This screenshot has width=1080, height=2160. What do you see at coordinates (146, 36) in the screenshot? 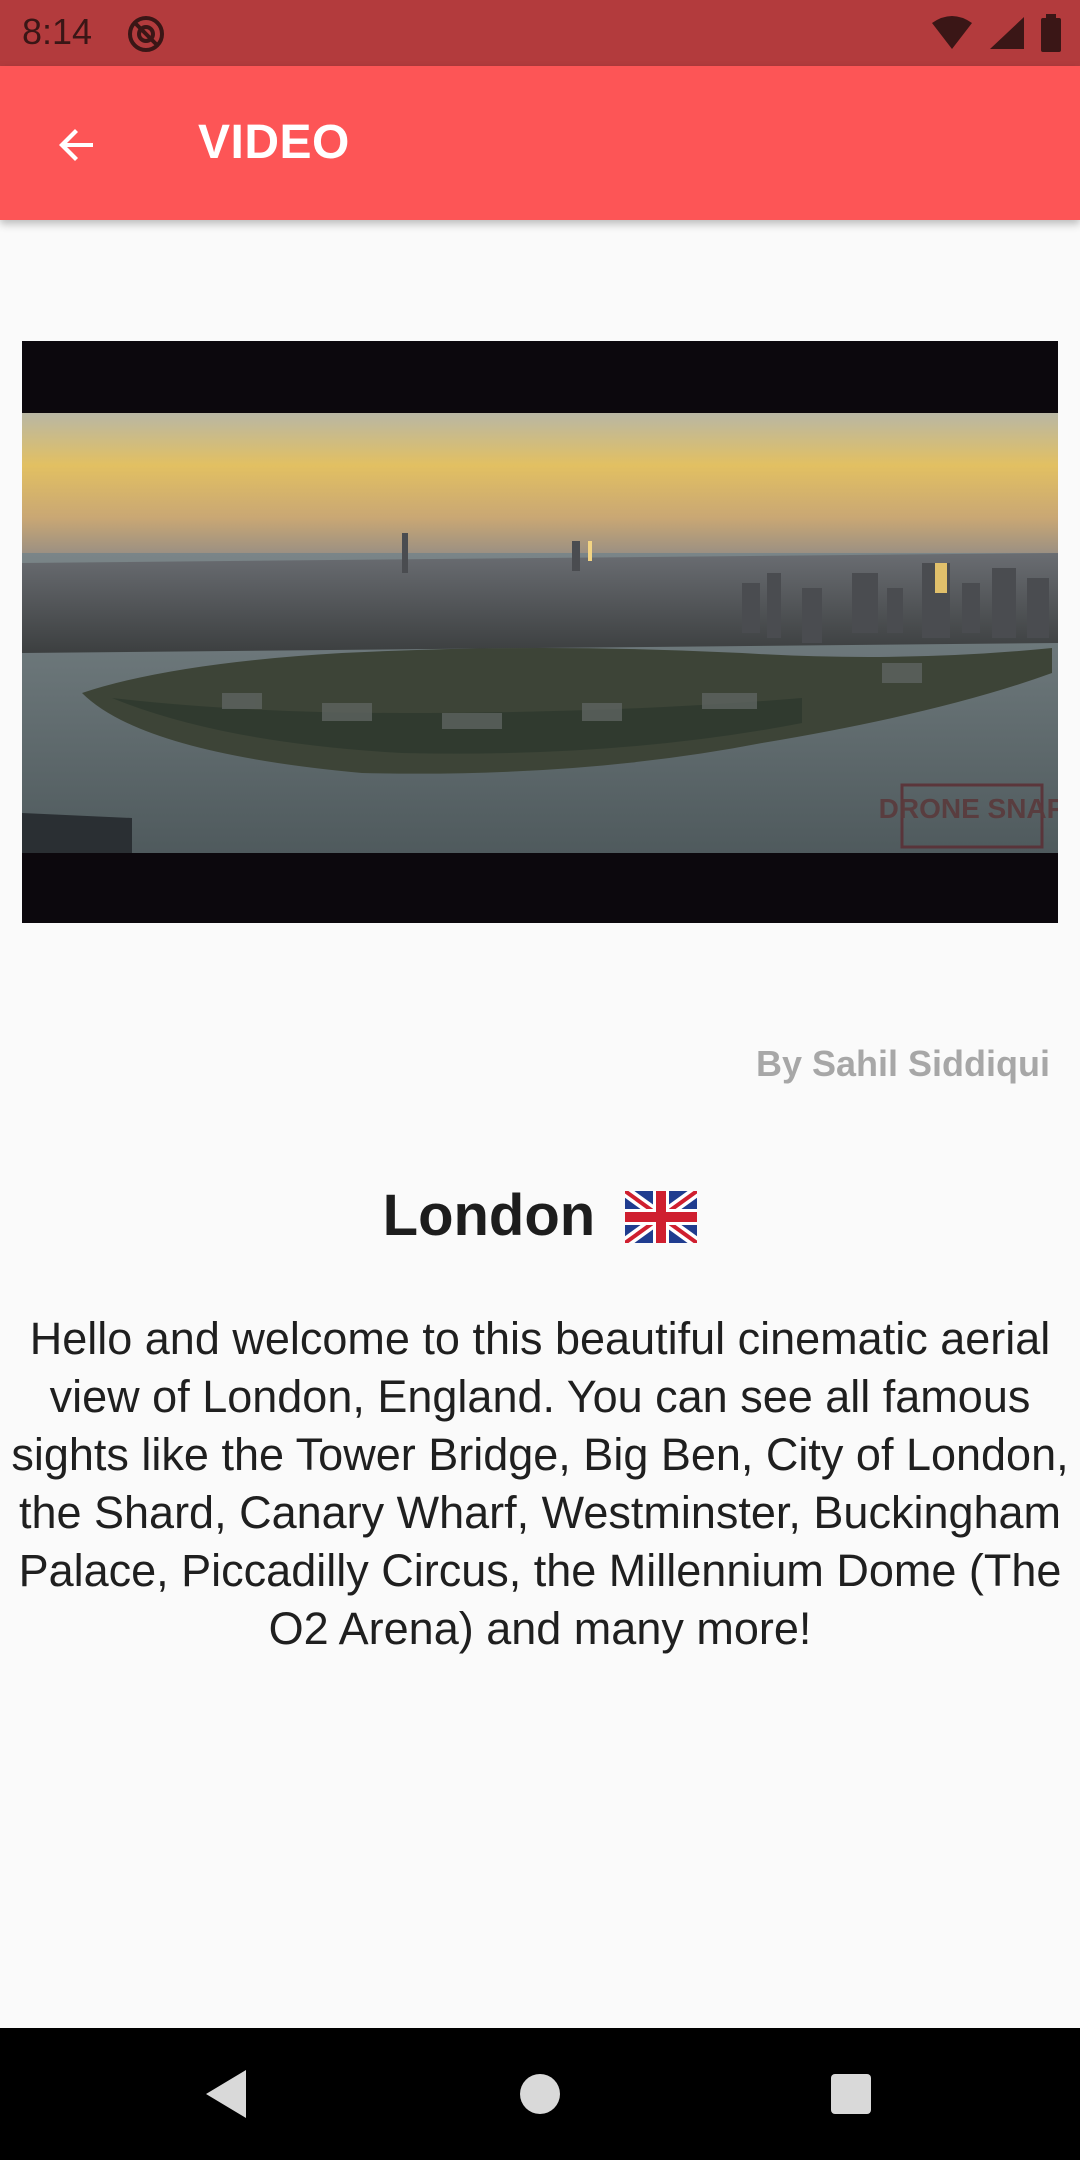
I see `sync-icon` at bounding box center [146, 36].